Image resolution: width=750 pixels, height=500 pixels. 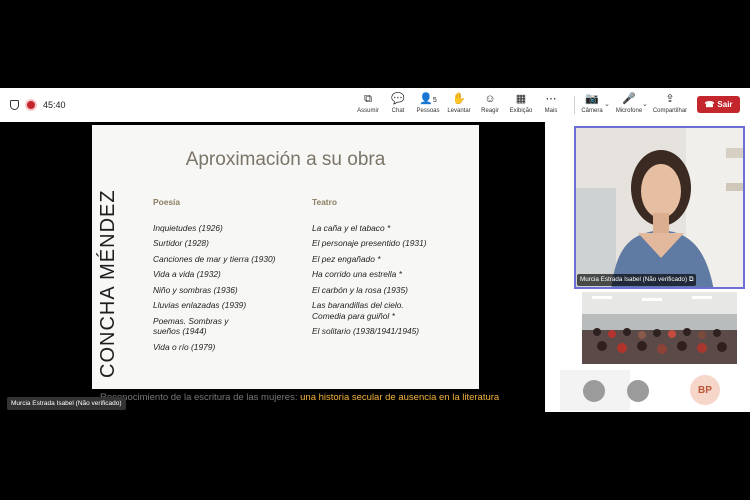 What do you see at coordinates (426, 99) in the screenshot?
I see `people-icon: 👤` at bounding box center [426, 99].